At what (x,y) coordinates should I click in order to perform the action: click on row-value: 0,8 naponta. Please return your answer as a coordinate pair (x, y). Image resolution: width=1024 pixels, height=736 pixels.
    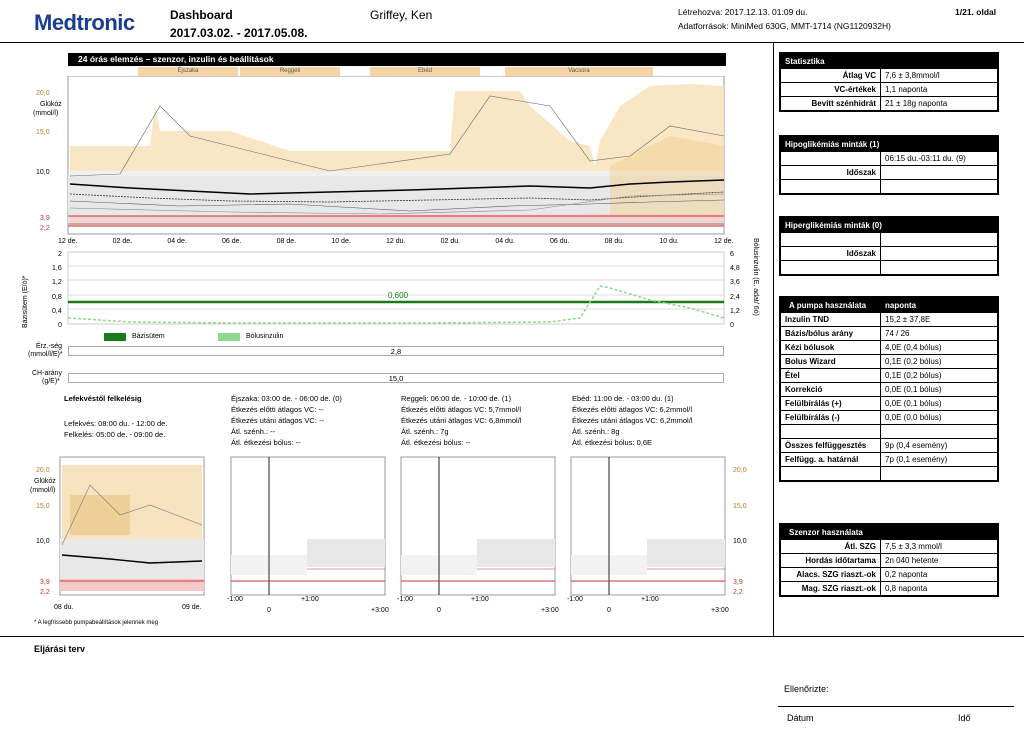
    Looking at the image, I should click on (939, 588).